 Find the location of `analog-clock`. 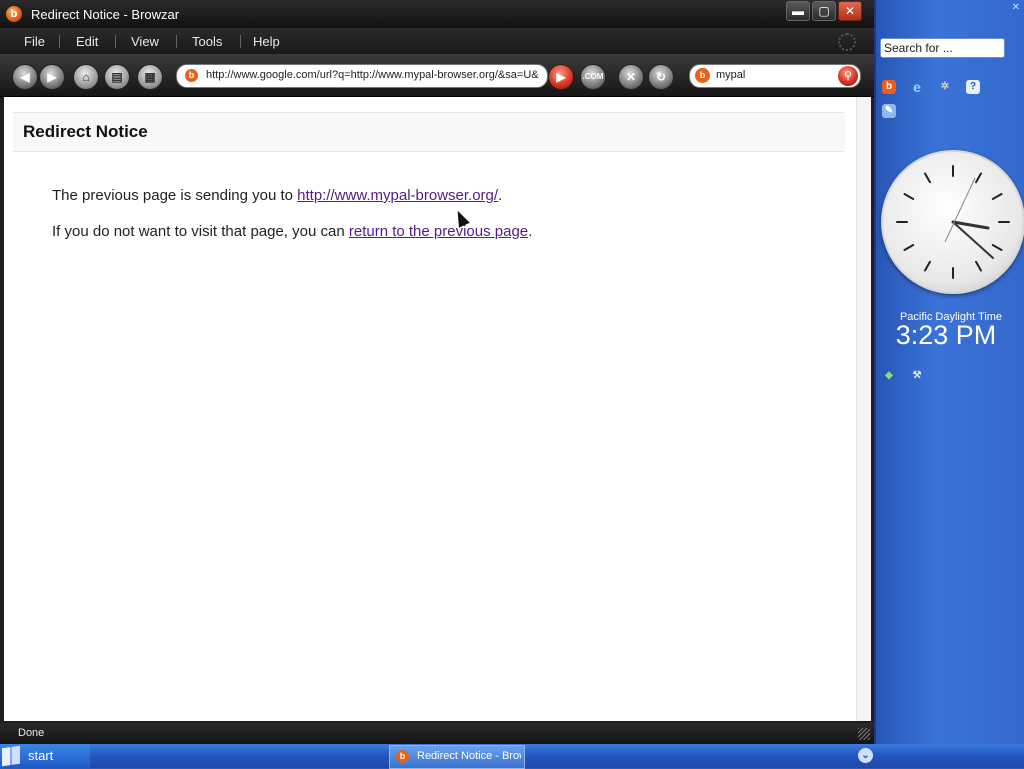

analog-clock is located at coordinates (952, 222).